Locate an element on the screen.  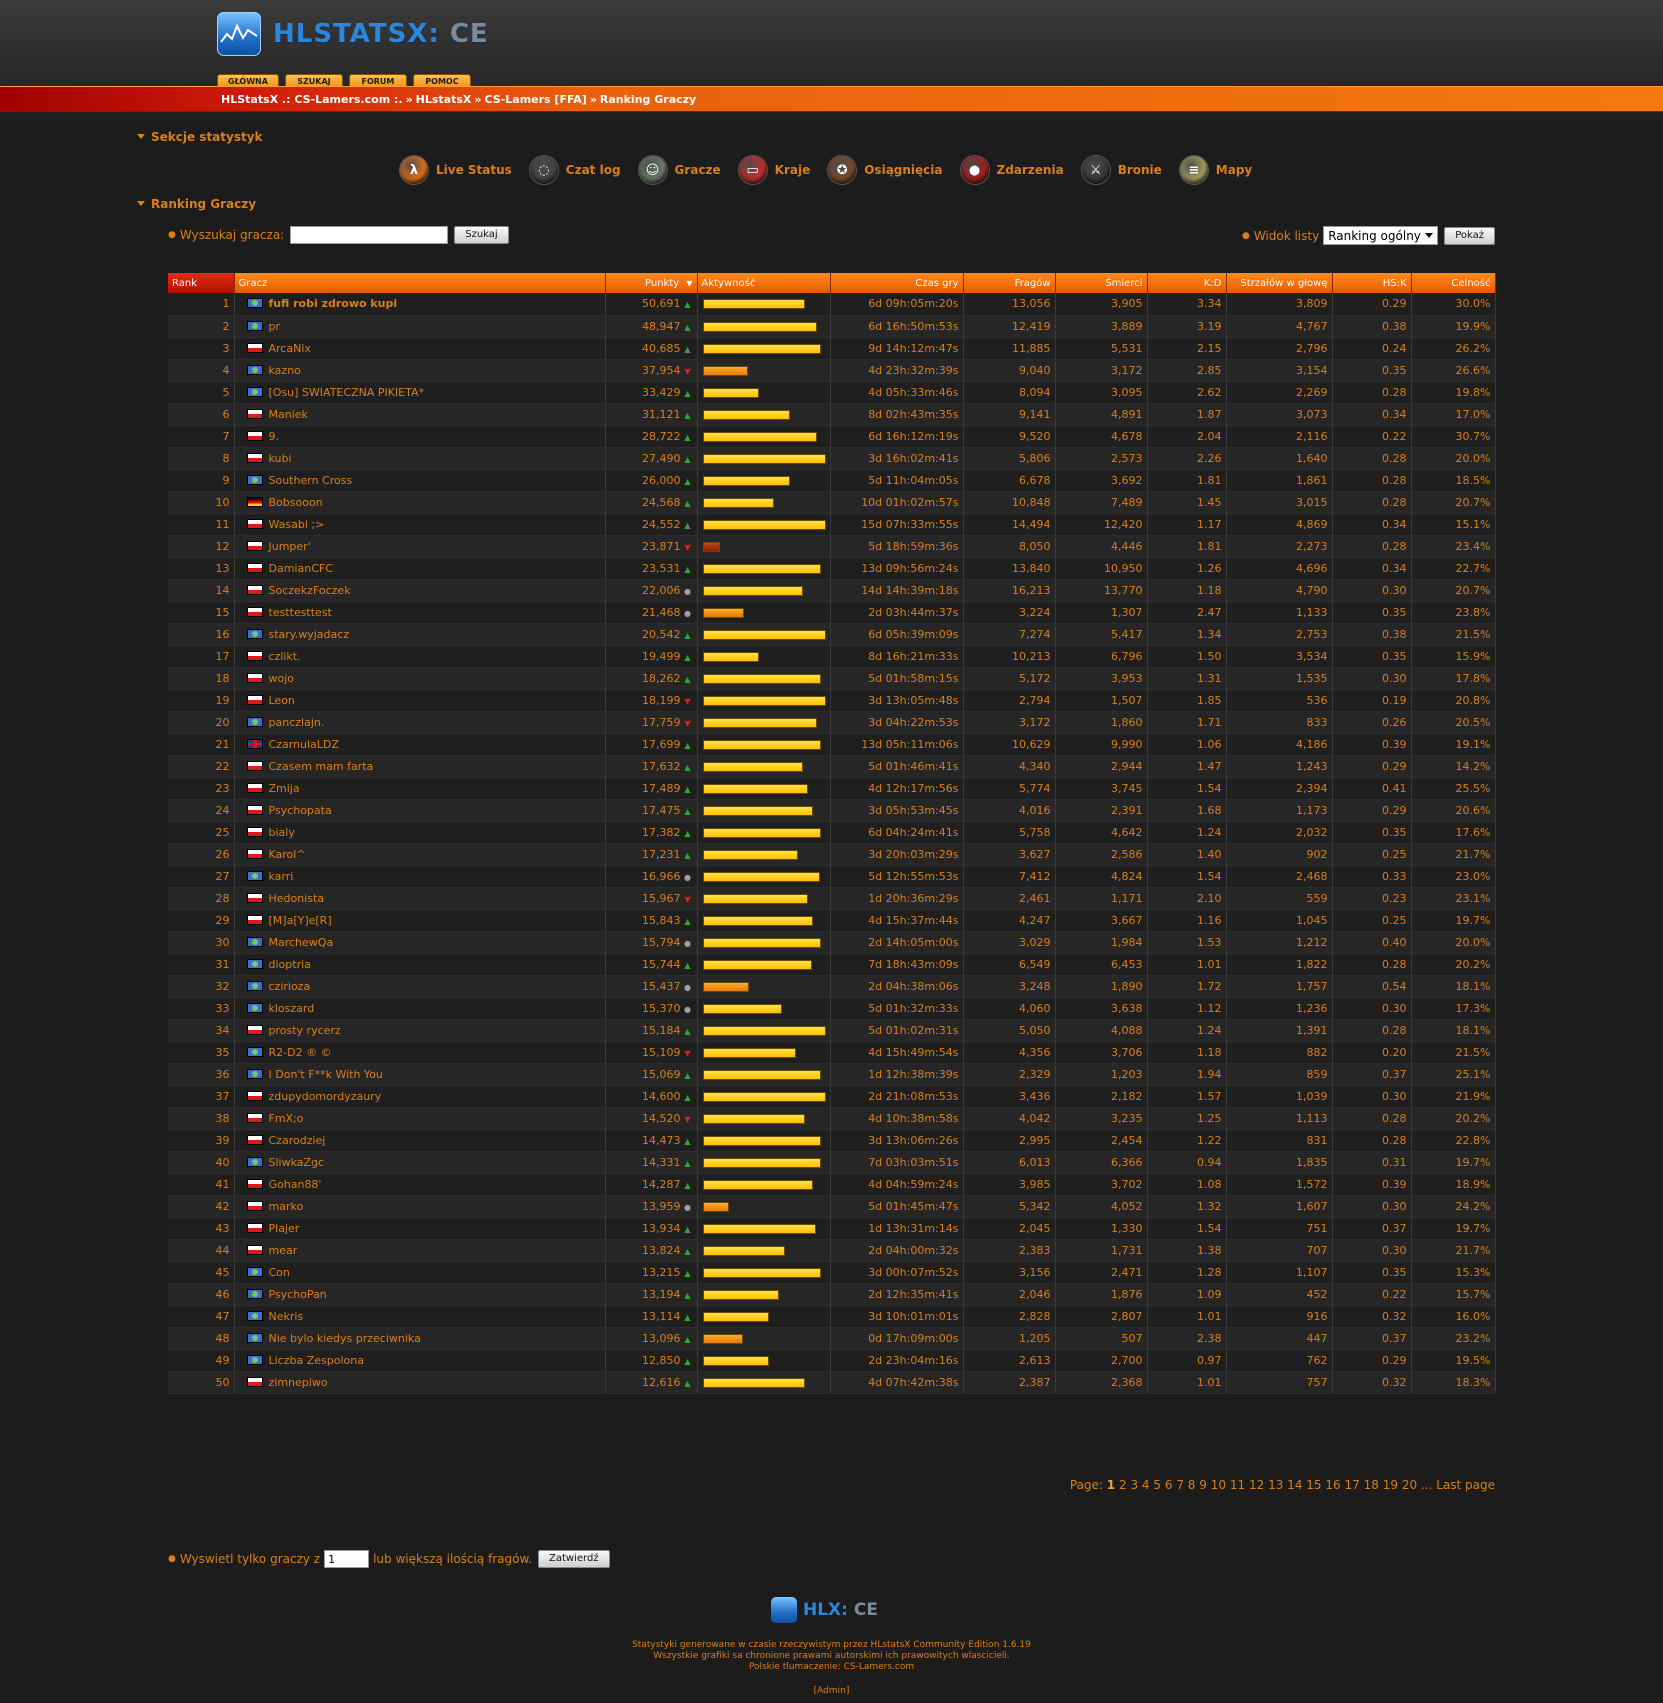
player-name-link: PsychoPan is located at coordinates (298, 1294).